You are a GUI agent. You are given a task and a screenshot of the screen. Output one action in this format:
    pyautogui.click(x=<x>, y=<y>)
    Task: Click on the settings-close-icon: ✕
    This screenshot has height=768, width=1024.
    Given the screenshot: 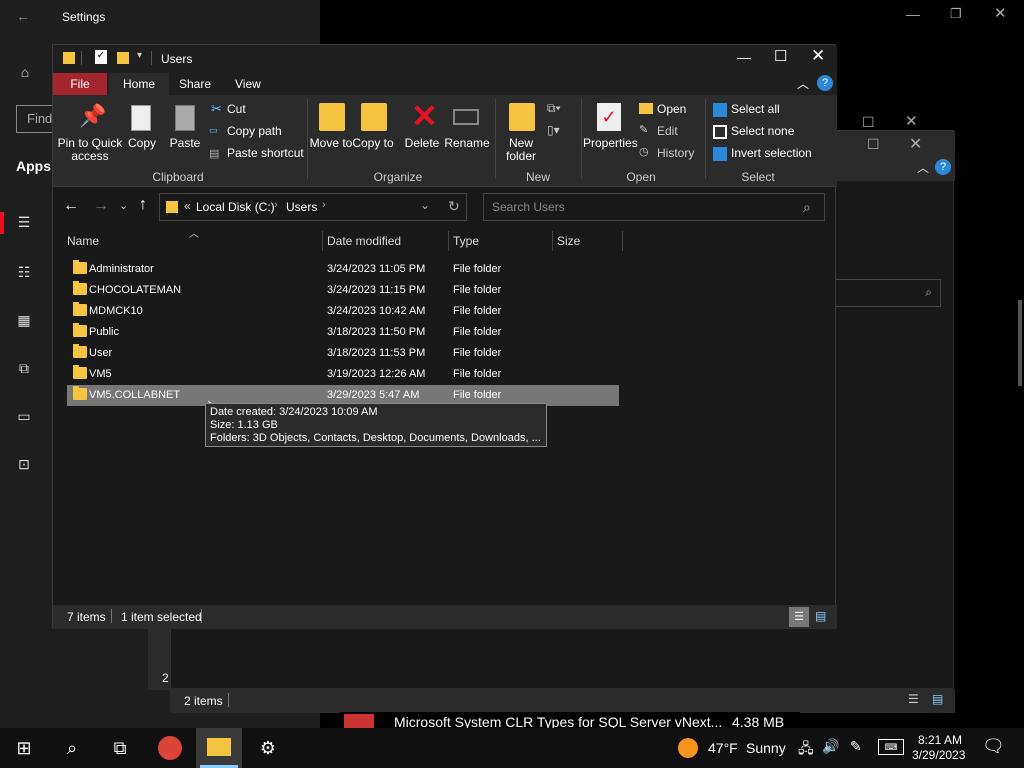 What is the action you would take?
    pyautogui.click(x=1000, y=13)
    